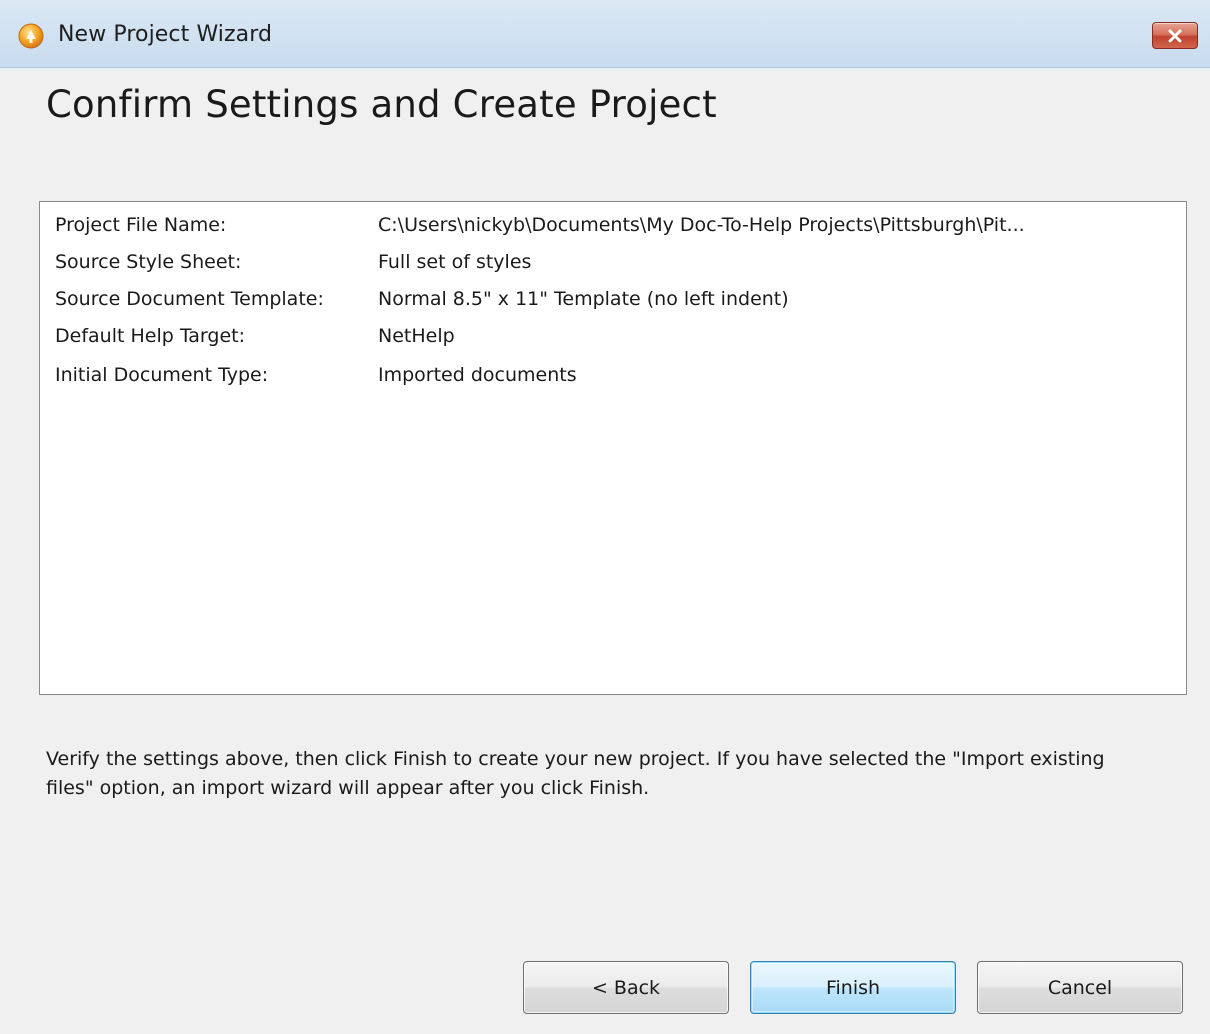 The height and width of the screenshot is (1034, 1210). What do you see at coordinates (148, 262) in the screenshot?
I see `setting-label: Source Style Sheet:` at bounding box center [148, 262].